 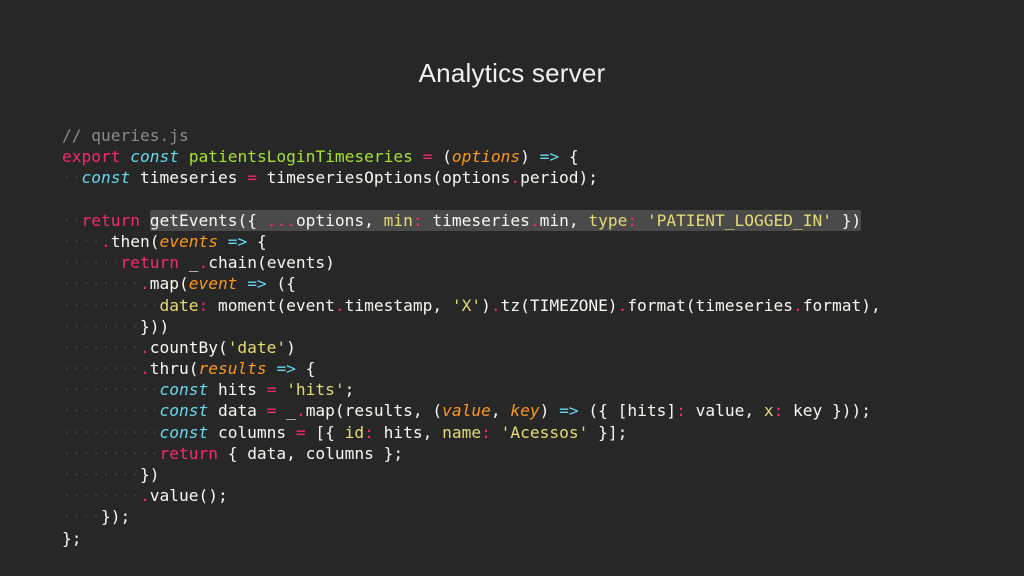 What do you see at coordinates (608, 220) in the screenshot?
I see `code-token-prop: type` at bounding box center [608, 220].